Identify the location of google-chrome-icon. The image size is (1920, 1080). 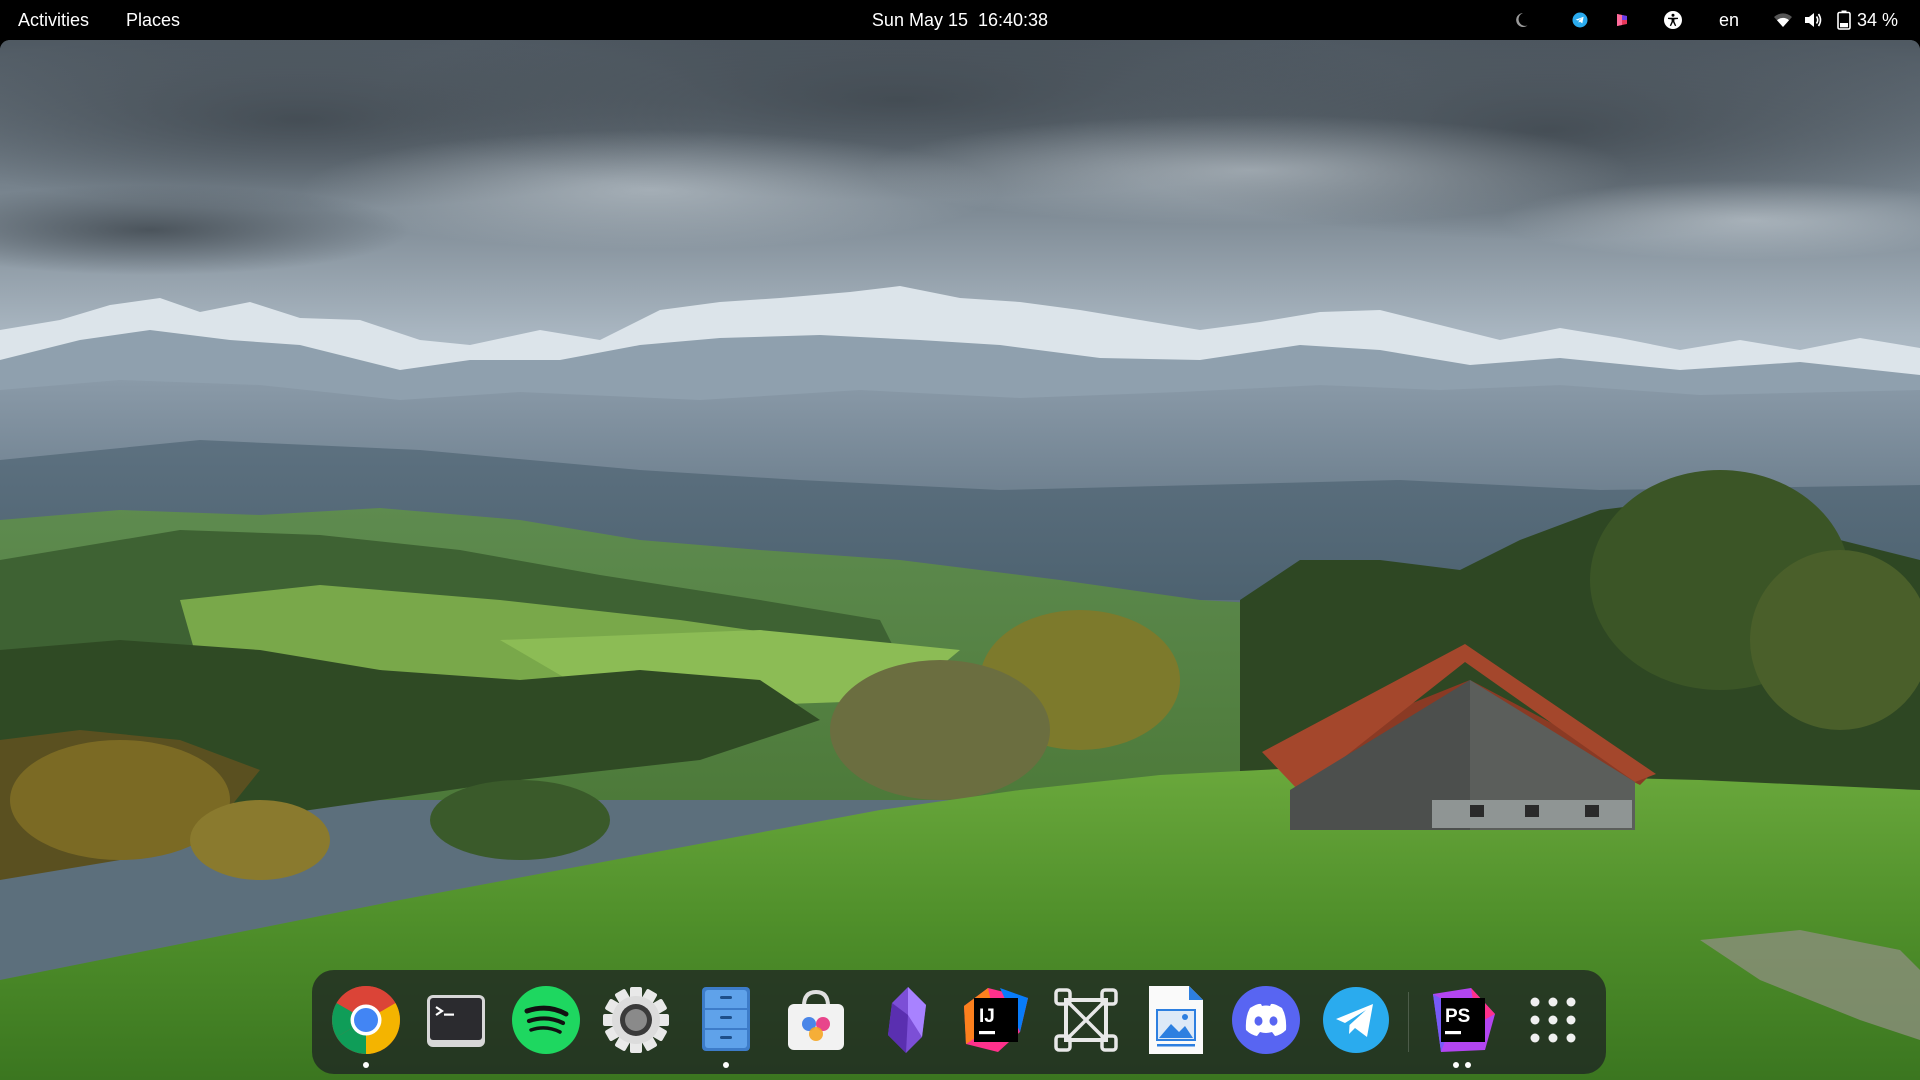
(366, 1020).